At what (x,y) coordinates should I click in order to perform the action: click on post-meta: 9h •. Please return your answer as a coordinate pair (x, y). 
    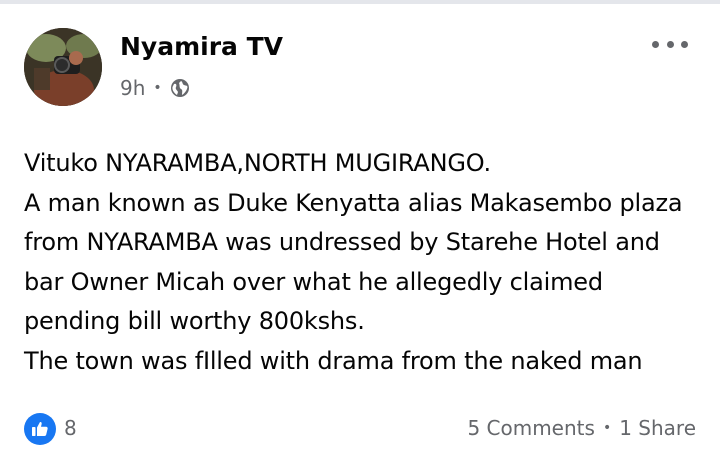
    Looking at the image, I should click on (155, 88).